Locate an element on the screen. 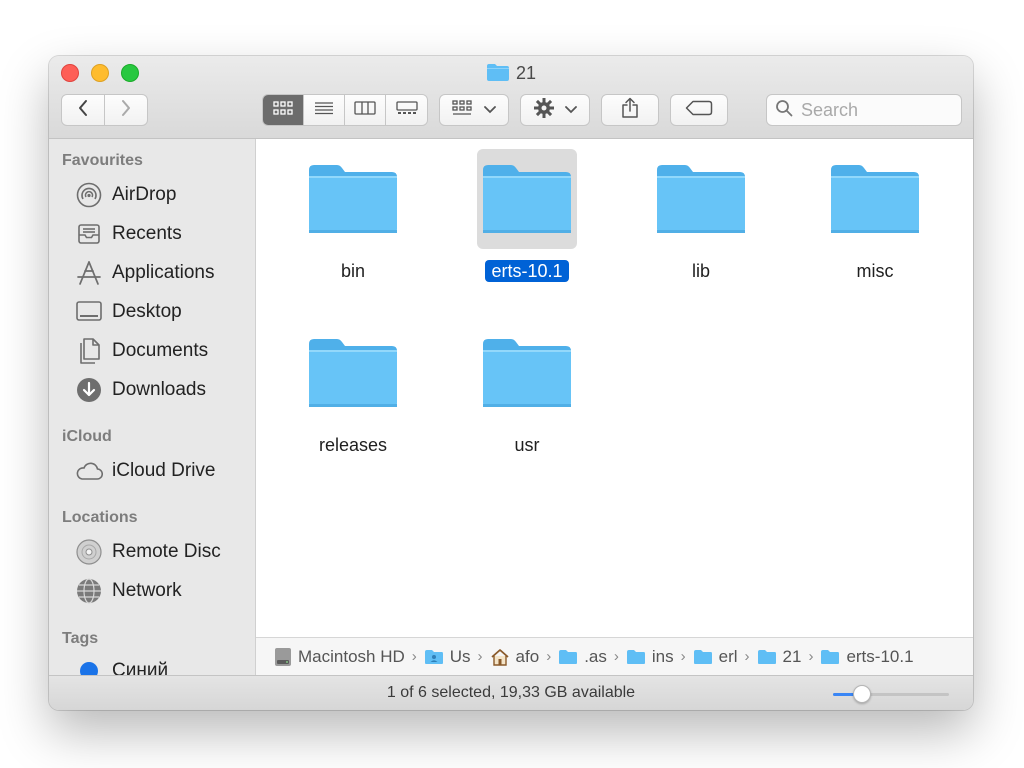 The width and height of the screenshot is (1024, 768). list-icon is located at coordinates (324, 110).